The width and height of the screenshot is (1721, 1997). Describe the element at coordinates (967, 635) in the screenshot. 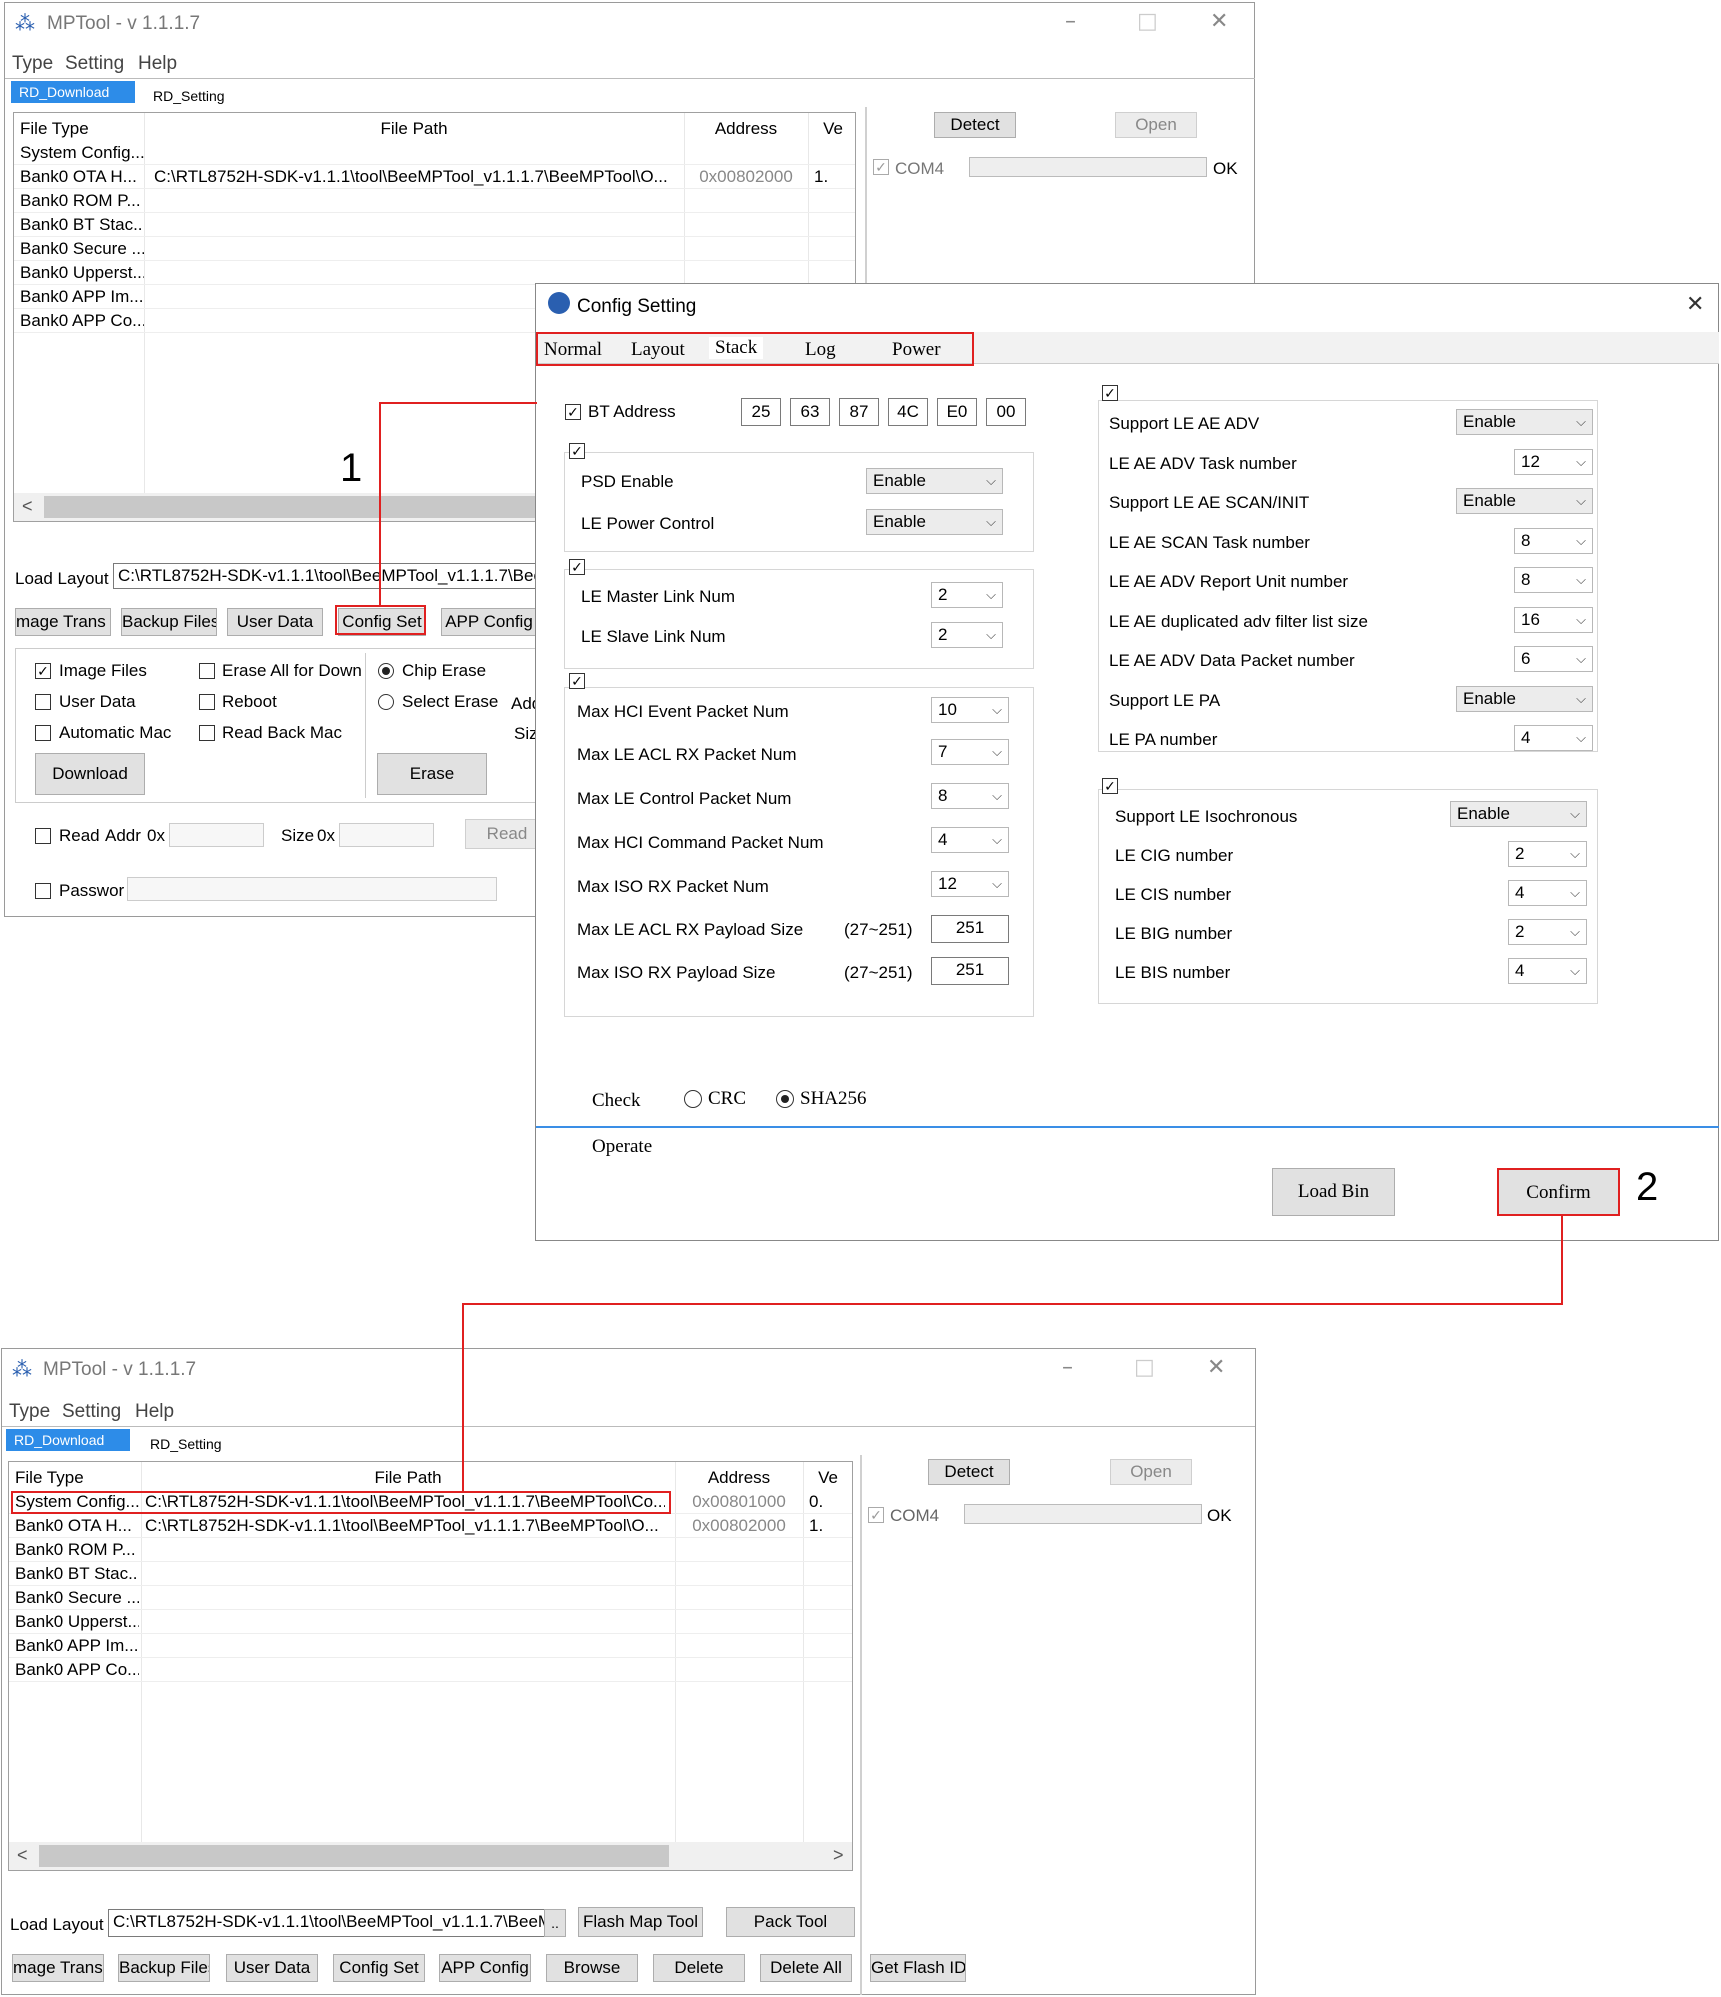

I see `le-slave-link-select: 2 ⌵` at that location.